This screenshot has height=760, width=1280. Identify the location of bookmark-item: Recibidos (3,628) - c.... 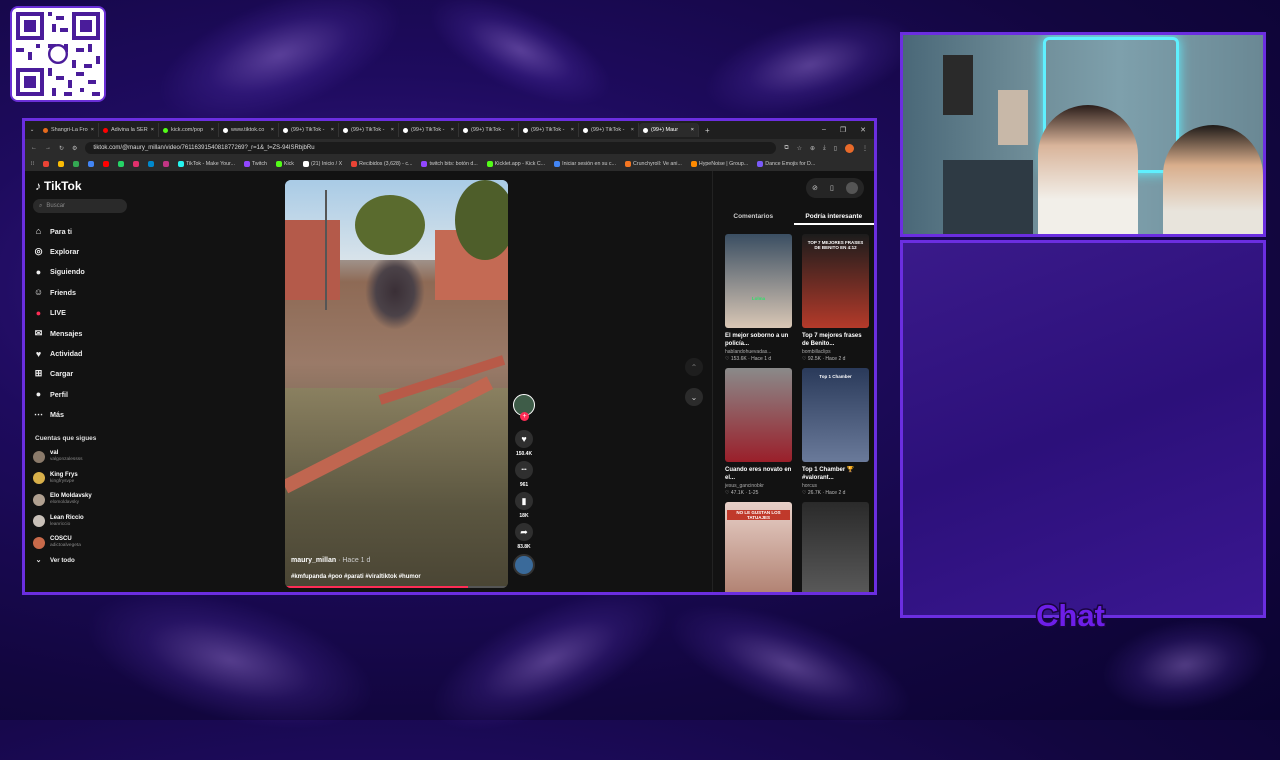
(381, 164).